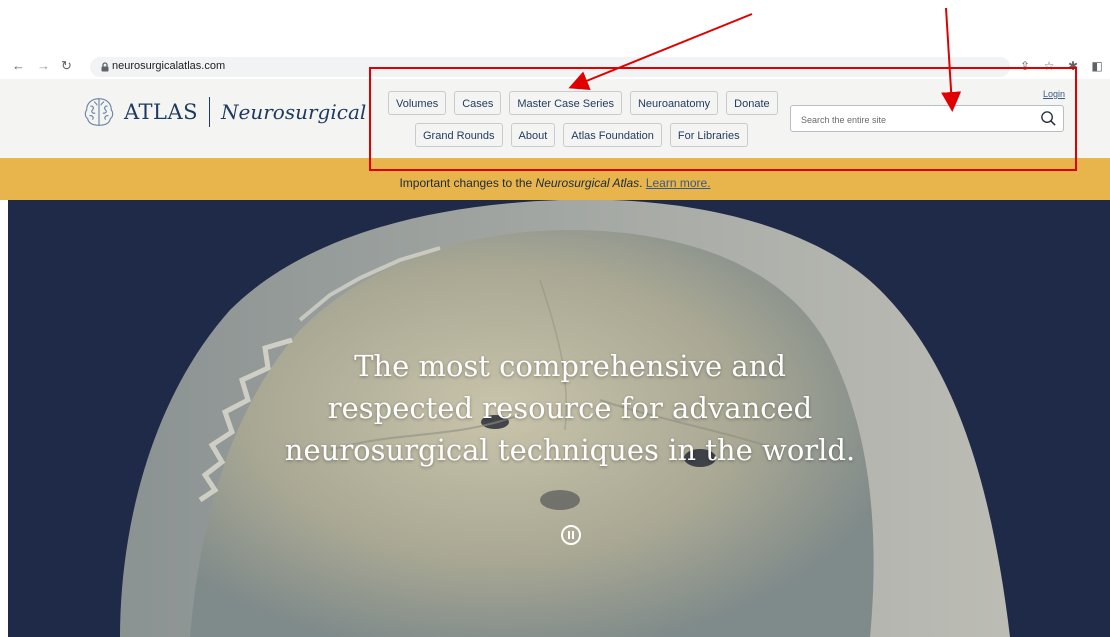 The image size is (1110, 637). Describe the element at coordinates (752, 103) in the screenshot. I see `nav-donate: Donate` at that location.